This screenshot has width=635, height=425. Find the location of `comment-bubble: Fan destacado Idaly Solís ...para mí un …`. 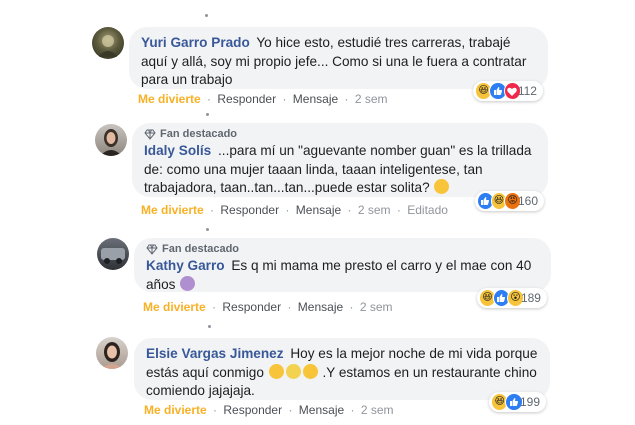

comment-bubble: Fan destacado Idaly Solís ...para mí un … is located at coordinates (340, 160).